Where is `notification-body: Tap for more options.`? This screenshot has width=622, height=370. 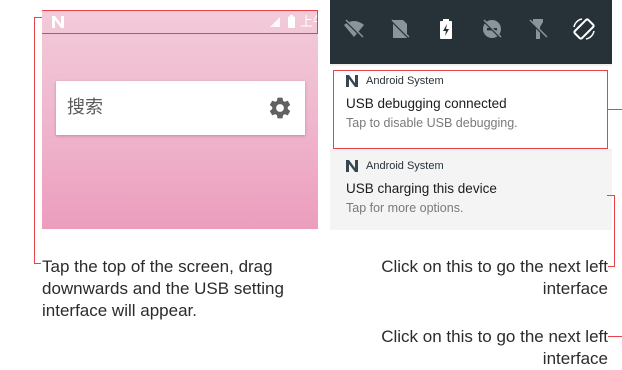 notification-body: Tap for more options. is located at coordinates (405, 208).